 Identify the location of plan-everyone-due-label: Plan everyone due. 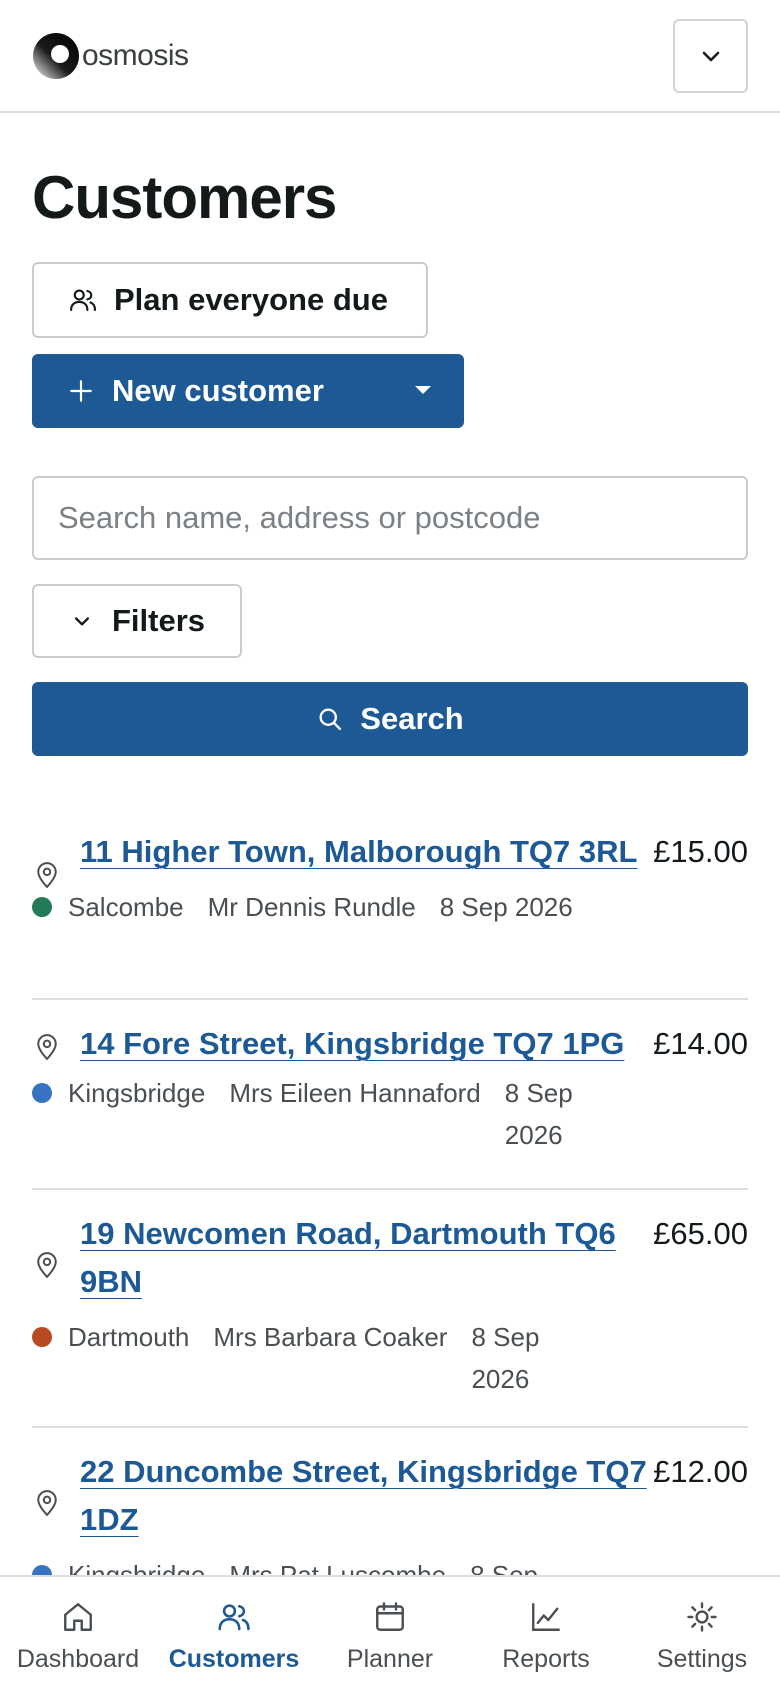
(251, 299).